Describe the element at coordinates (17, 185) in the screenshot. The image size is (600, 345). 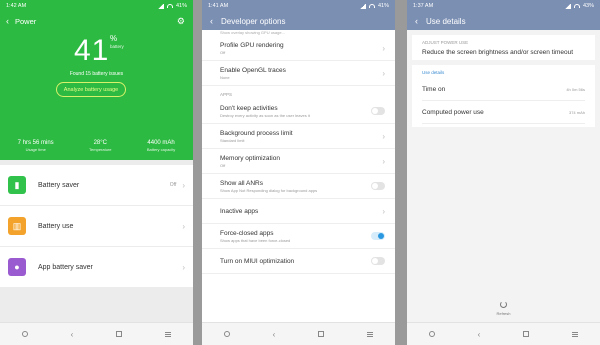
I see `battery-saver-icon: ▮` at that location.